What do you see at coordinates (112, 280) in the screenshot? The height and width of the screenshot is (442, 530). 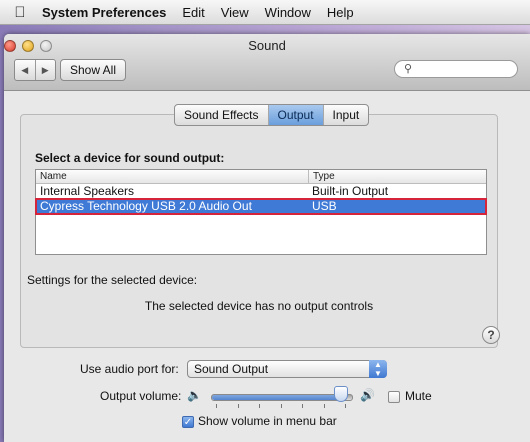 I see `settings-label: Settings for the selected device:` at bounding box center [112, 280].